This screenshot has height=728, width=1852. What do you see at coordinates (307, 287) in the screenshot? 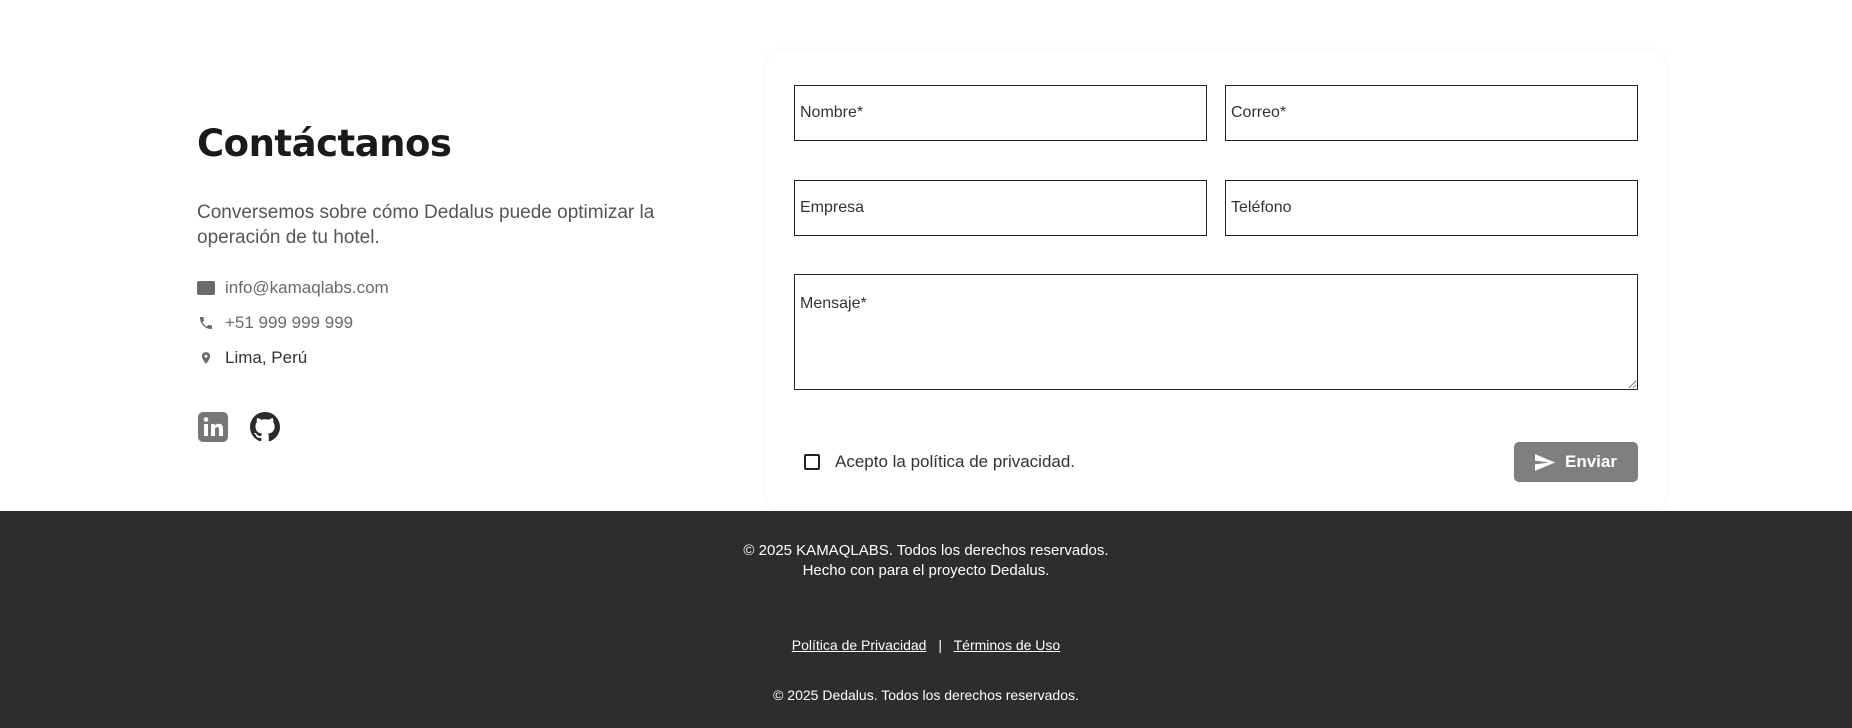
I see `contact-email-text: info@kamaqlabs.com` at bounding box center [307, 287].